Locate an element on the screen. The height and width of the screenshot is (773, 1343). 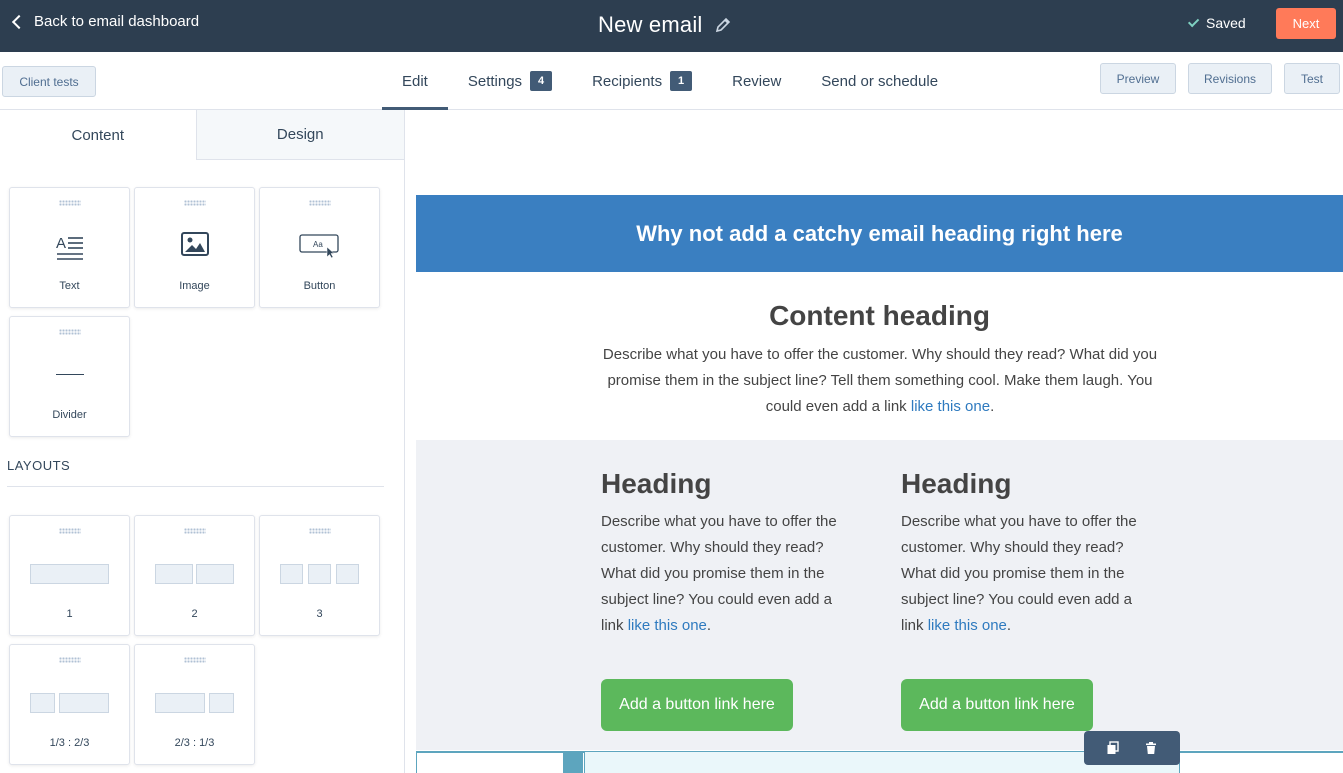
settings-count-badge: 4 is located at coordinates (541, 81).